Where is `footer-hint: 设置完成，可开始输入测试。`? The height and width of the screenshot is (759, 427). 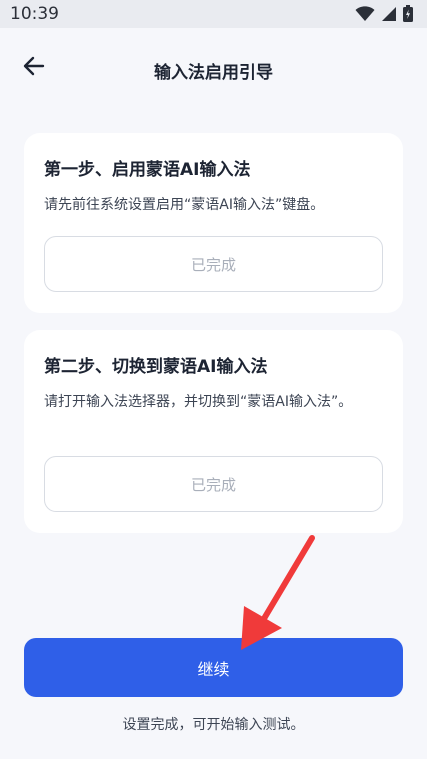
footer-hint: 设置完成，可开始输入测试。 is located at coordinates (213, 725).